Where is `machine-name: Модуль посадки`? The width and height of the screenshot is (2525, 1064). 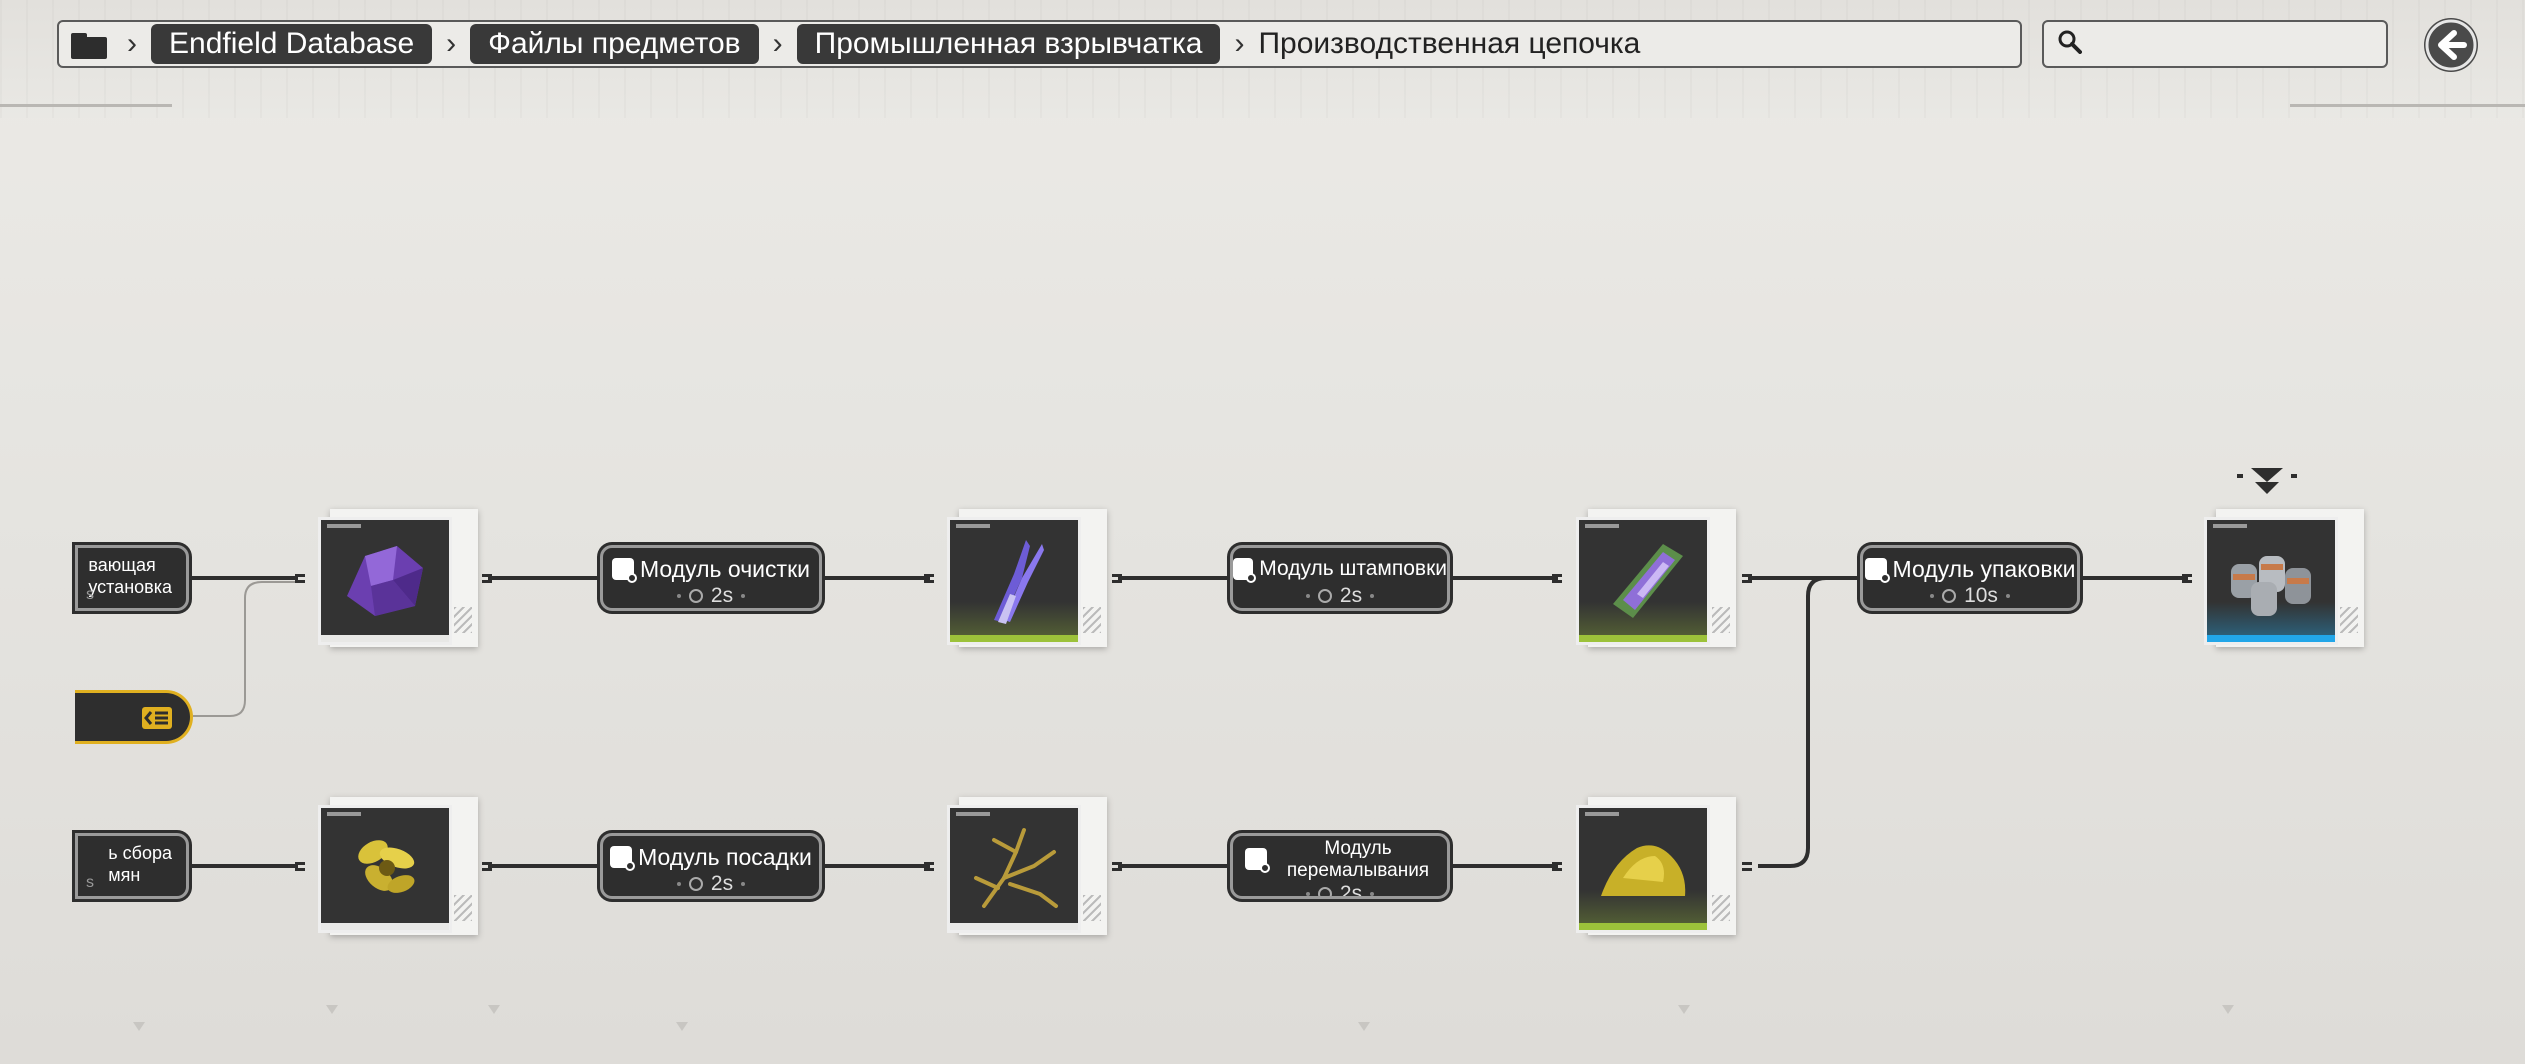 machine-name: Модуль посадки is located at coordinates (725, 857).